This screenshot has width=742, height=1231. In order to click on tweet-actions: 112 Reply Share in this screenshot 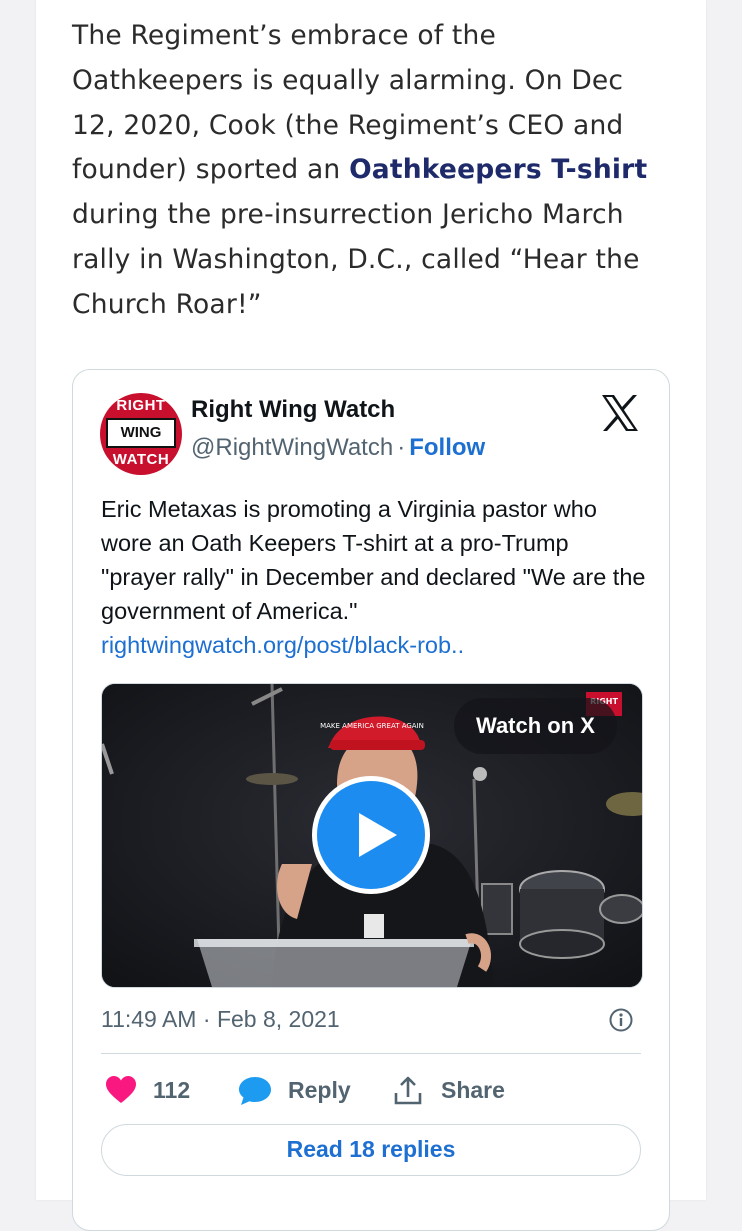, I will do `click(371, 1090)`.